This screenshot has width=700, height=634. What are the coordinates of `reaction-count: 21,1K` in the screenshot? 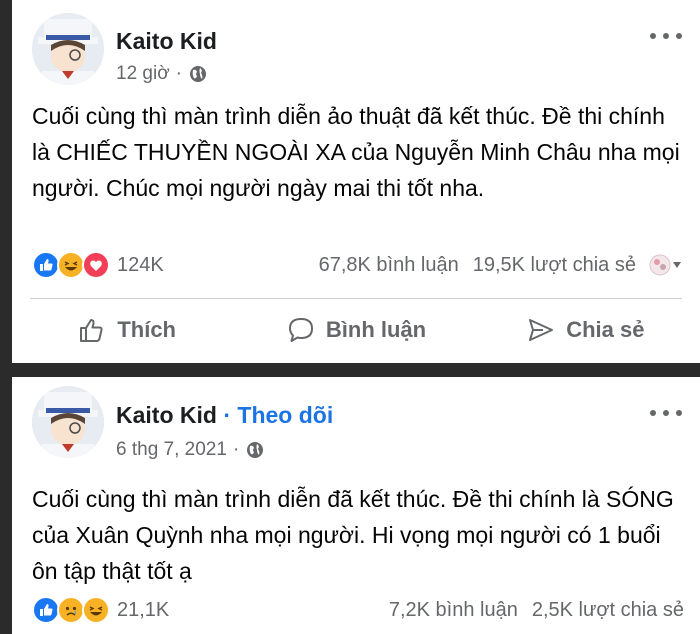 It's located at (143, 610).